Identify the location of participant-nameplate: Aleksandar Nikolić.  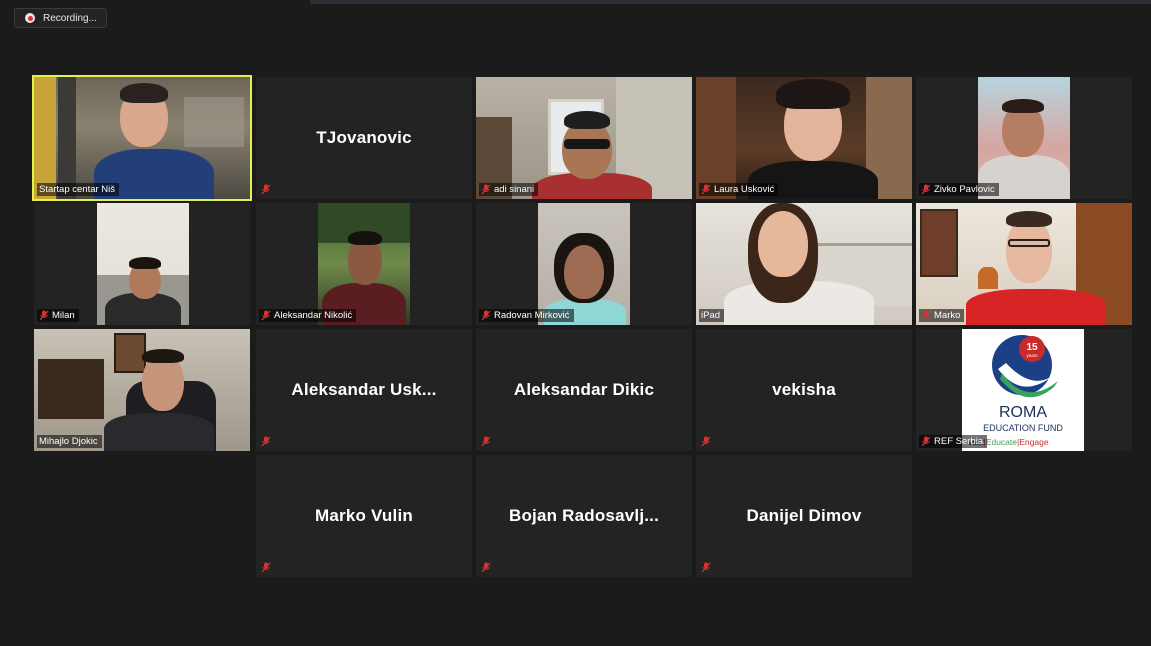
(308, 315).